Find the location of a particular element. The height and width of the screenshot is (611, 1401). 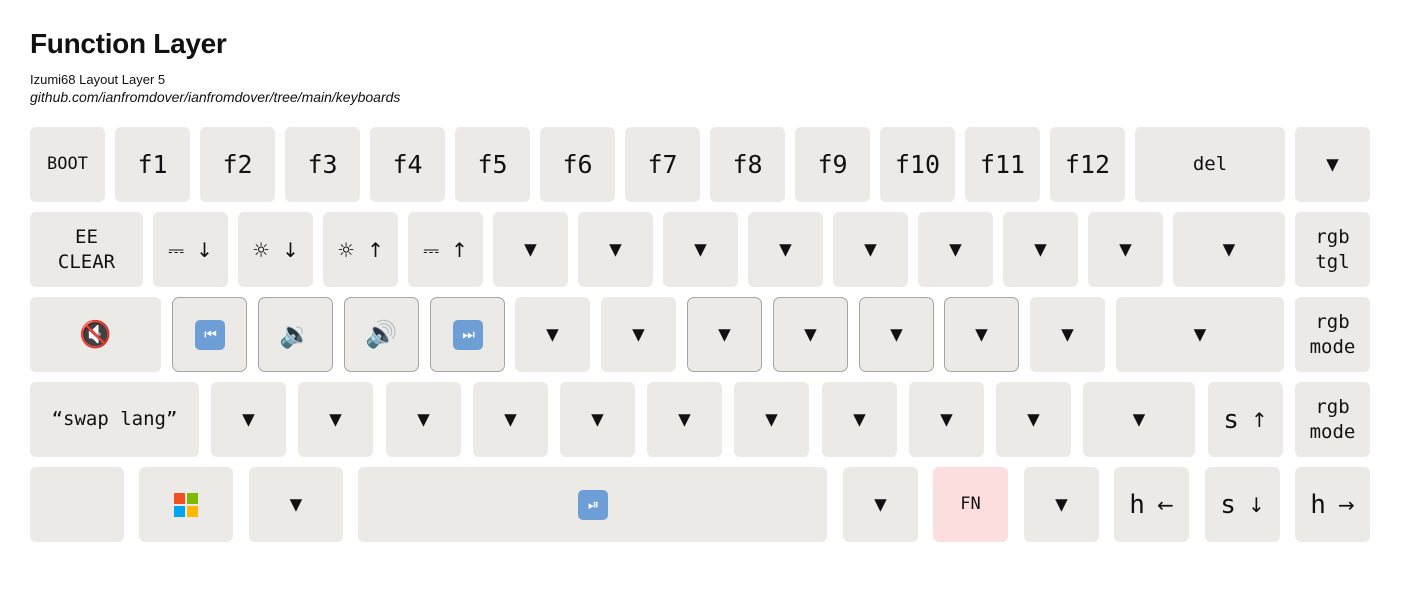

key-del: del is located at coordinates (1210, 164).